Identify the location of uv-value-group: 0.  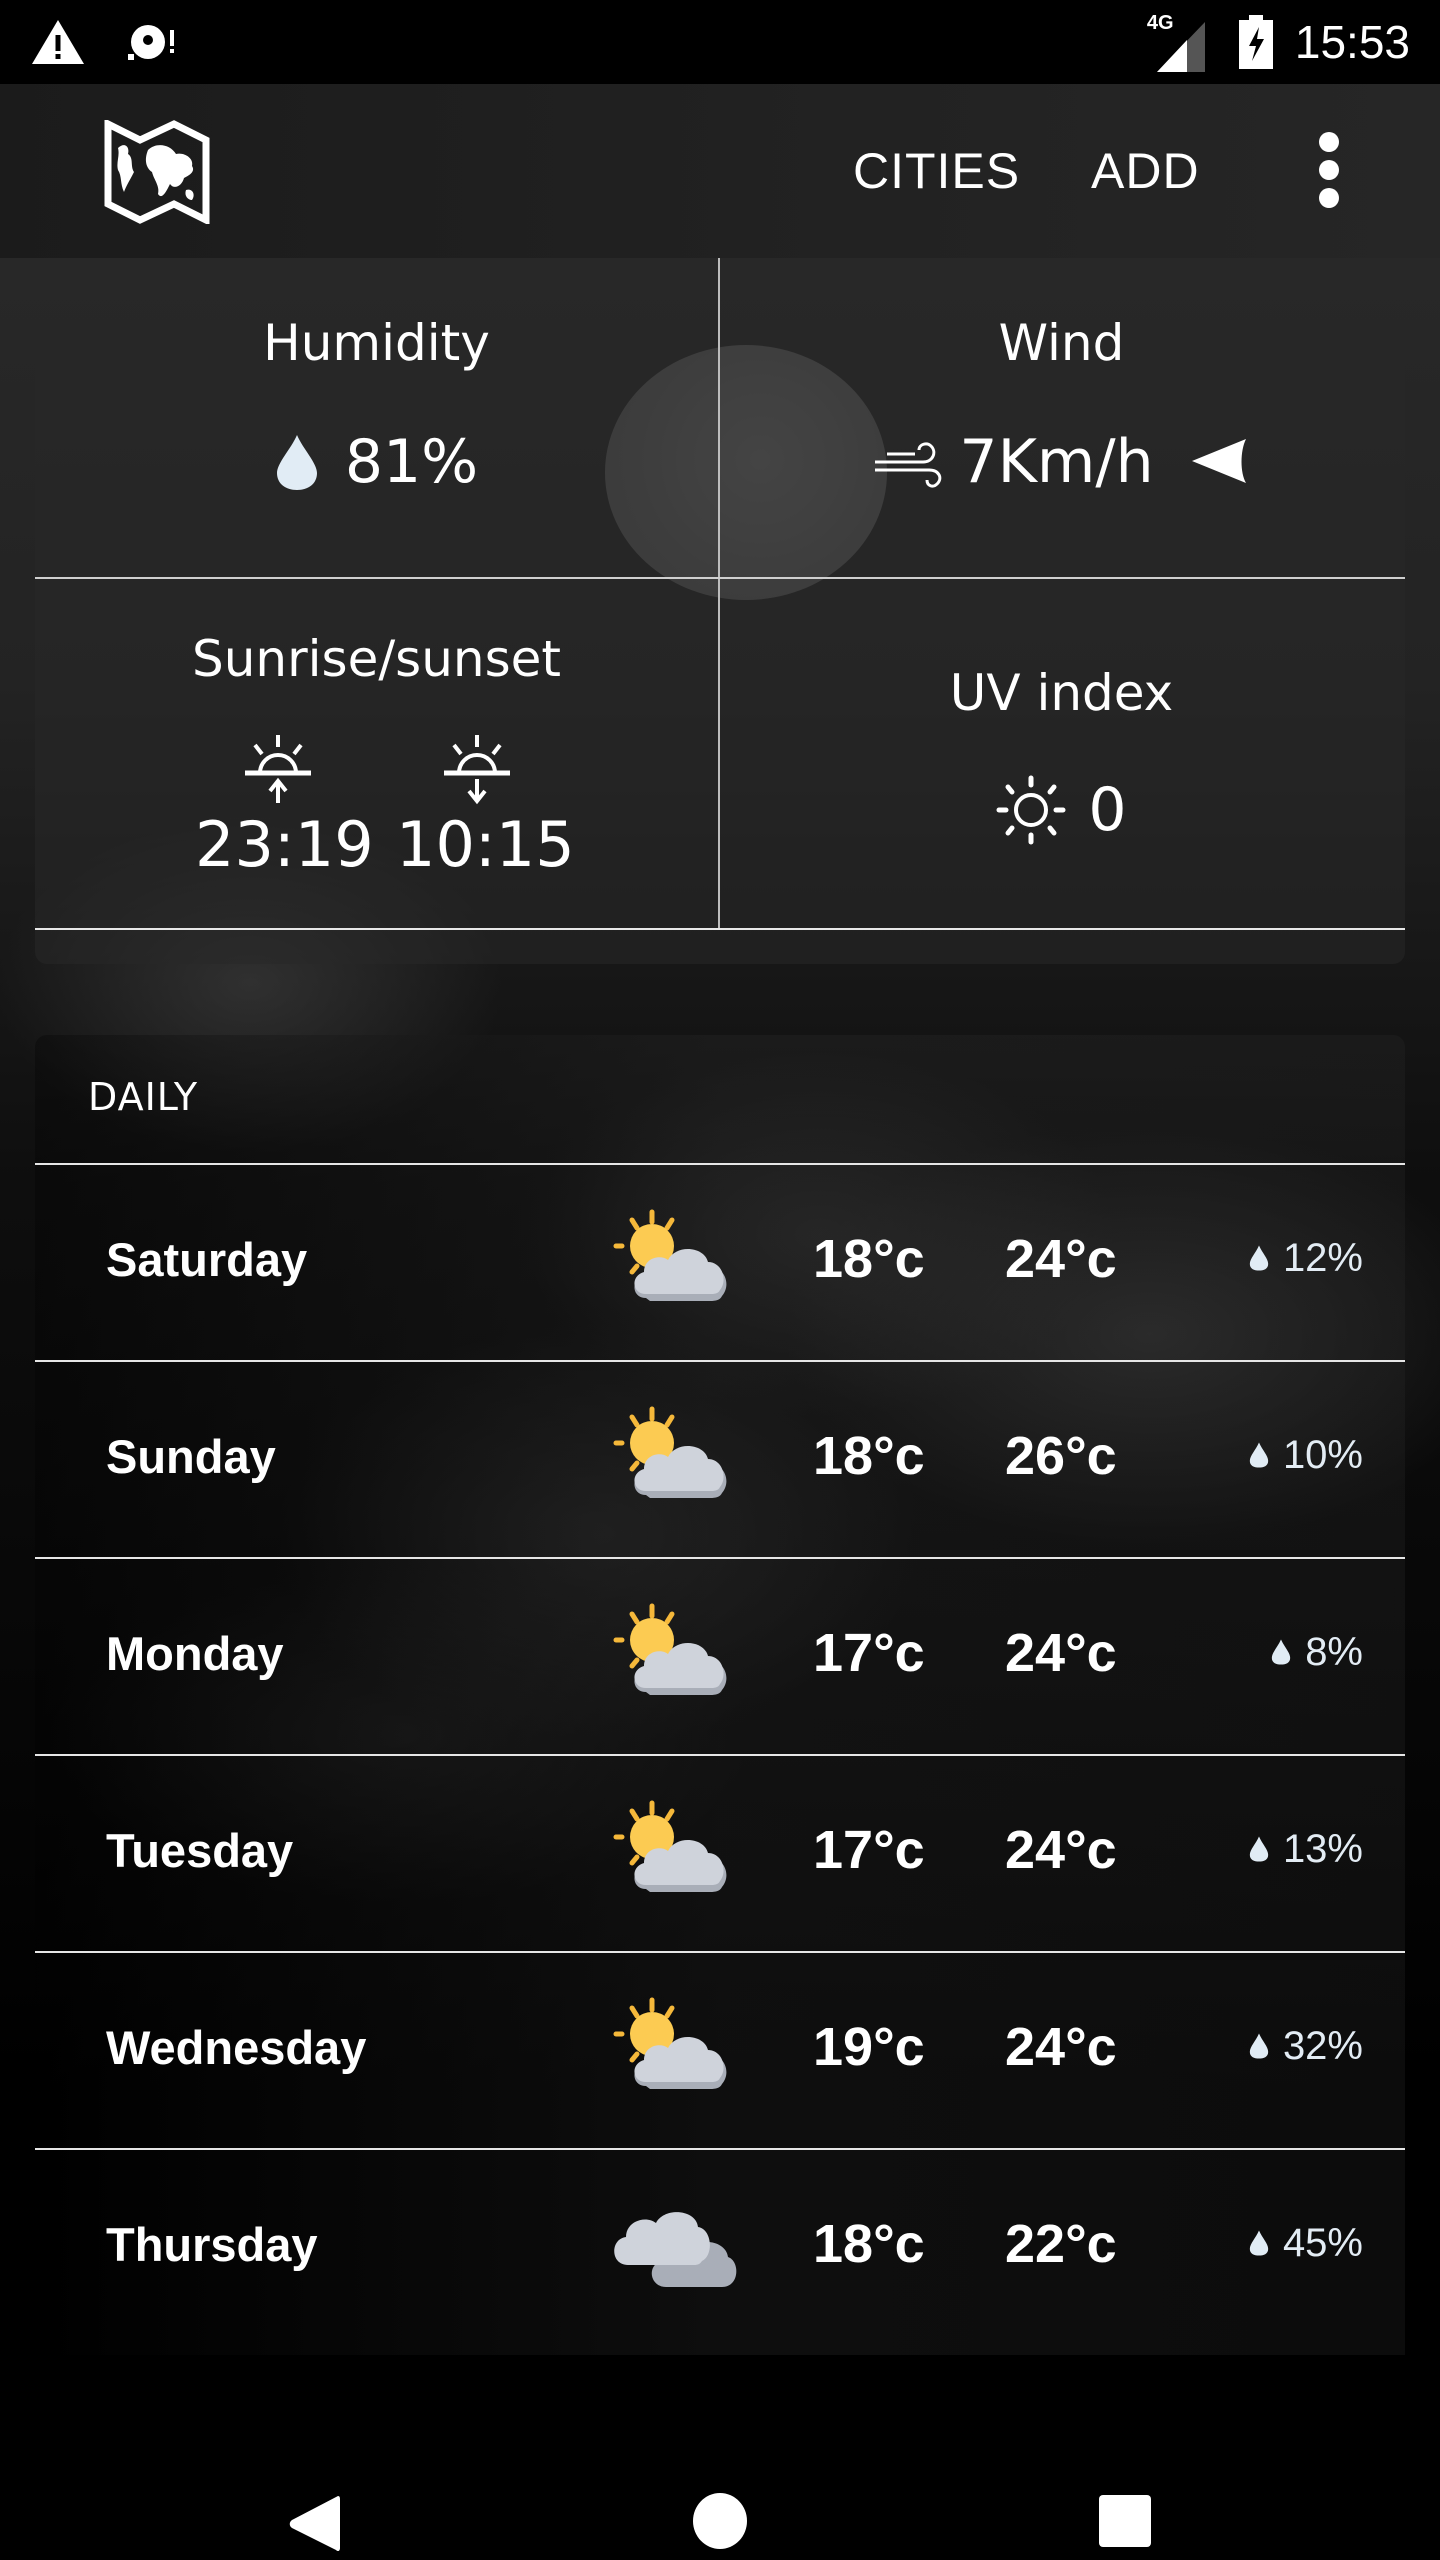
(1061, 810).